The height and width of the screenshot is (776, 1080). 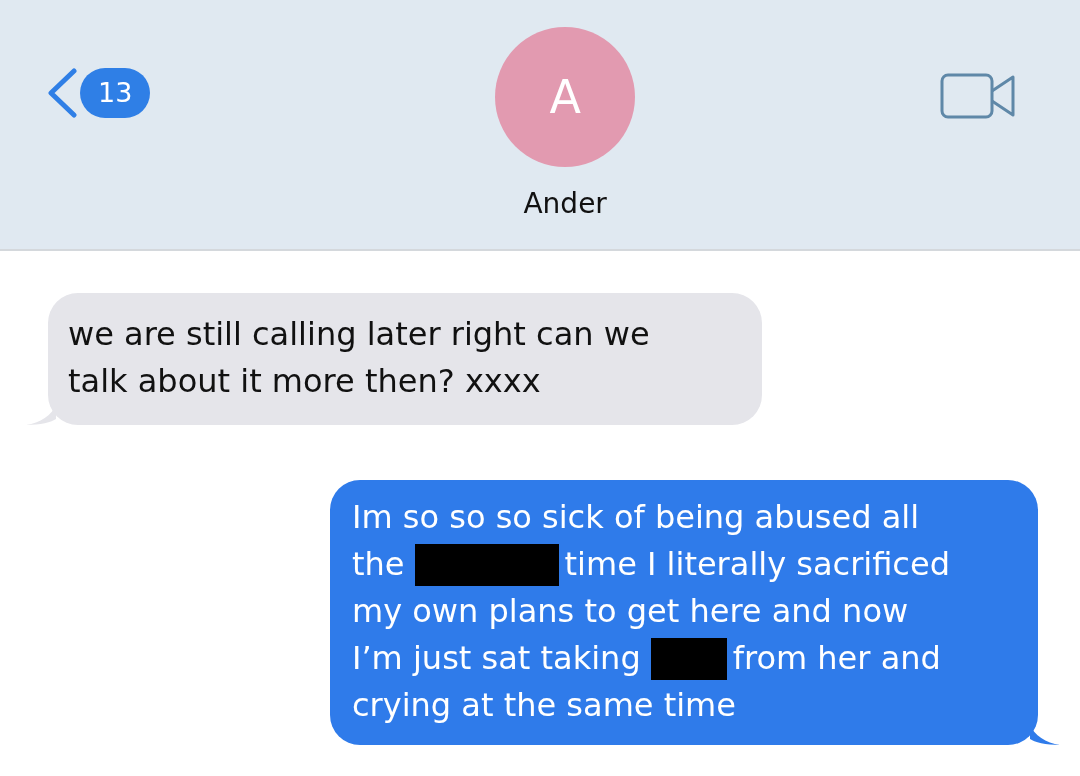 I want to click on unread-count-badge: 13, so click(x=115, y=93).